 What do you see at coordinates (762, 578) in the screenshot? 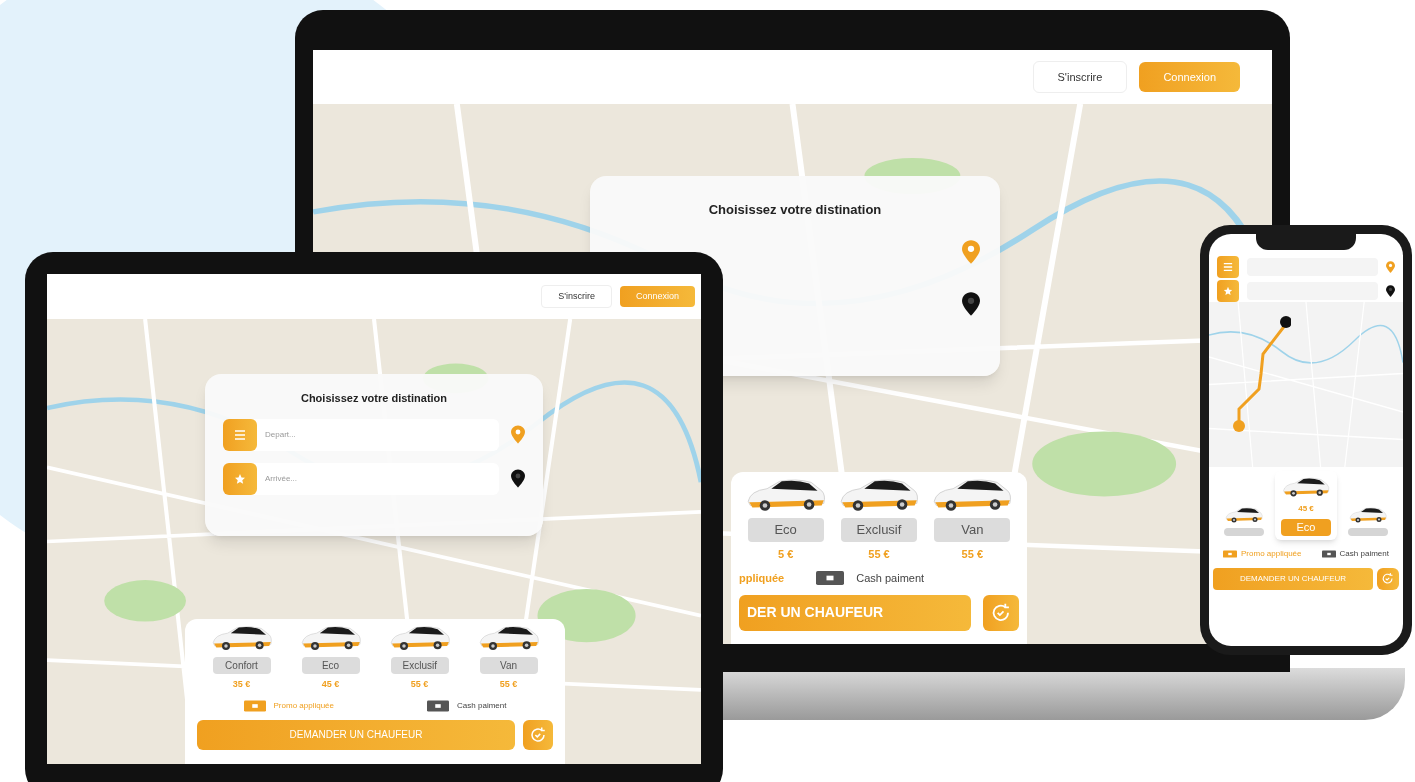
I see `promo-text: ppliquée` at bounding box center [762, 578].